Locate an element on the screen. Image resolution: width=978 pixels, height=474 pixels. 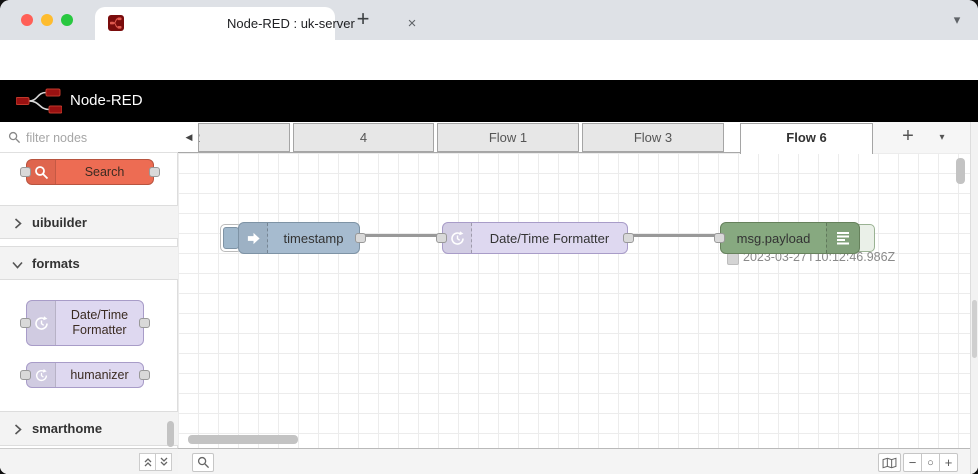
browser-tab: Node-RED : uk-server × is located at coordinates (255, 23).